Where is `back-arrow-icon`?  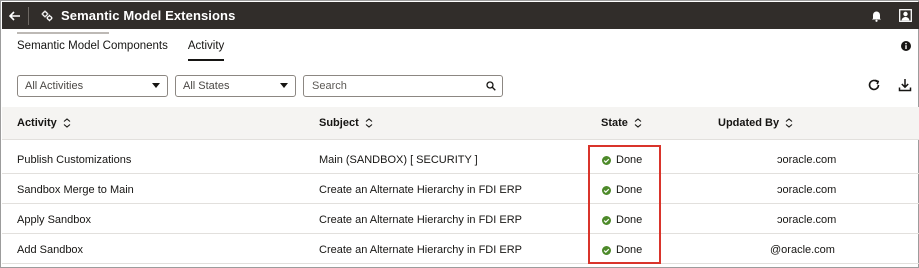 back-arrow-icon is located at coordinates (14, 15).